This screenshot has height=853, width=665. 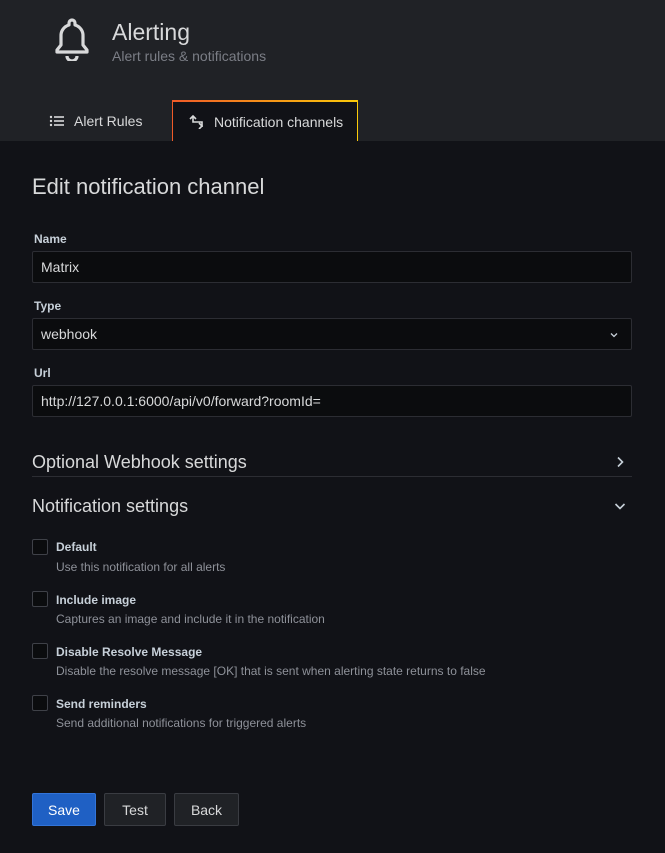 I want to click on tab-alert-rules-label: Alert Rules, so click(x=108, y=120).